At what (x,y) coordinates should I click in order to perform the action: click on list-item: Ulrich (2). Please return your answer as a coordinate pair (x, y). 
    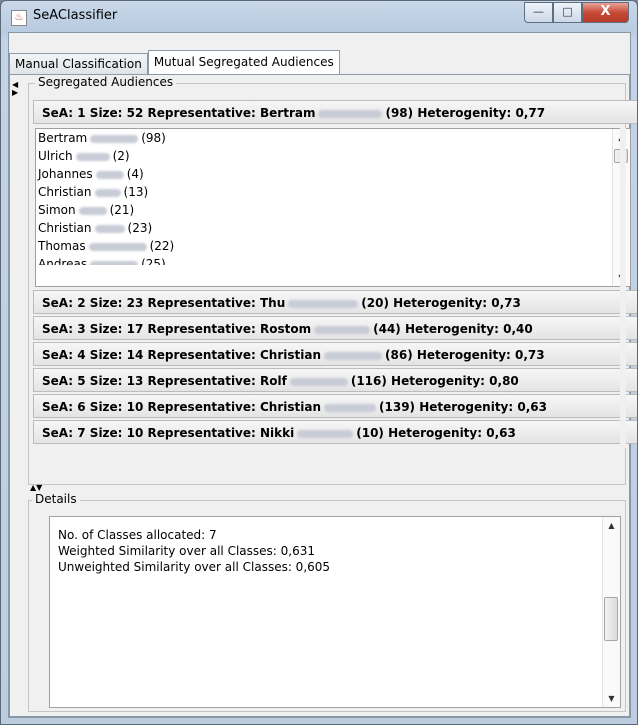
    Looking at the image, I should click on (333, 156).